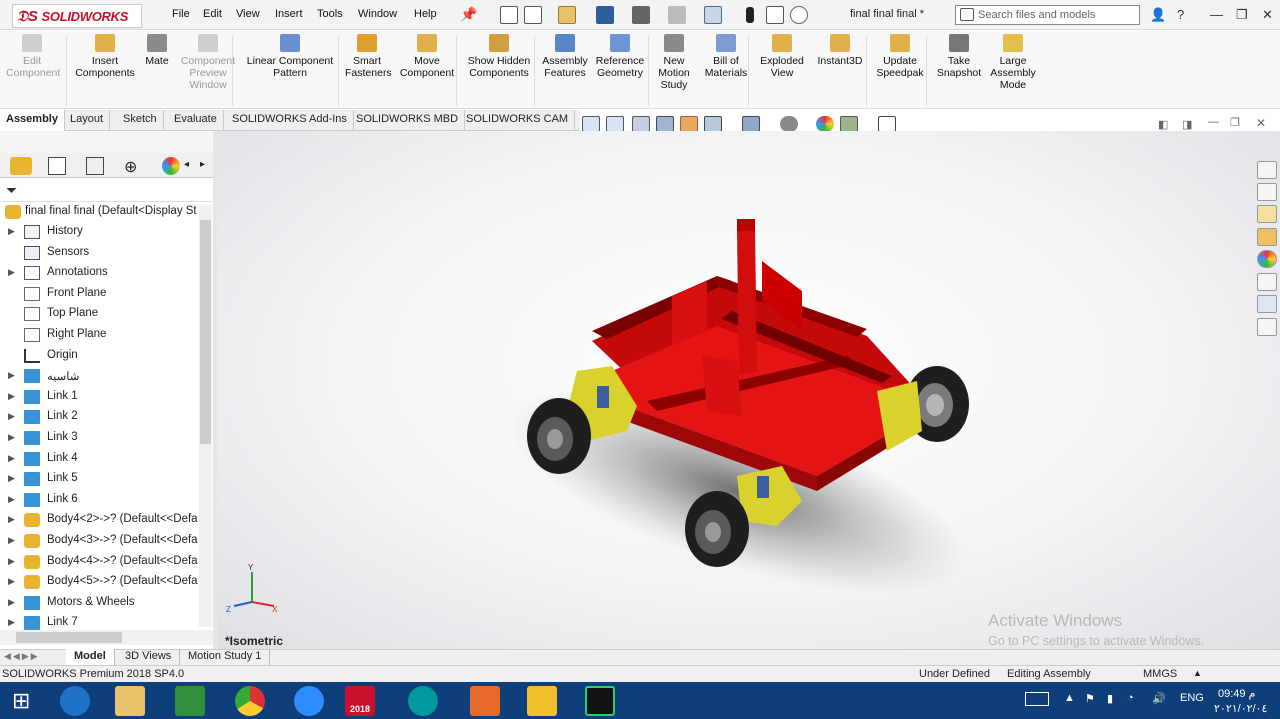  What do you see at coordinates (99, 356) in the screenshot?
I see `tree-item: Origin` at bounding box center [99, 356].